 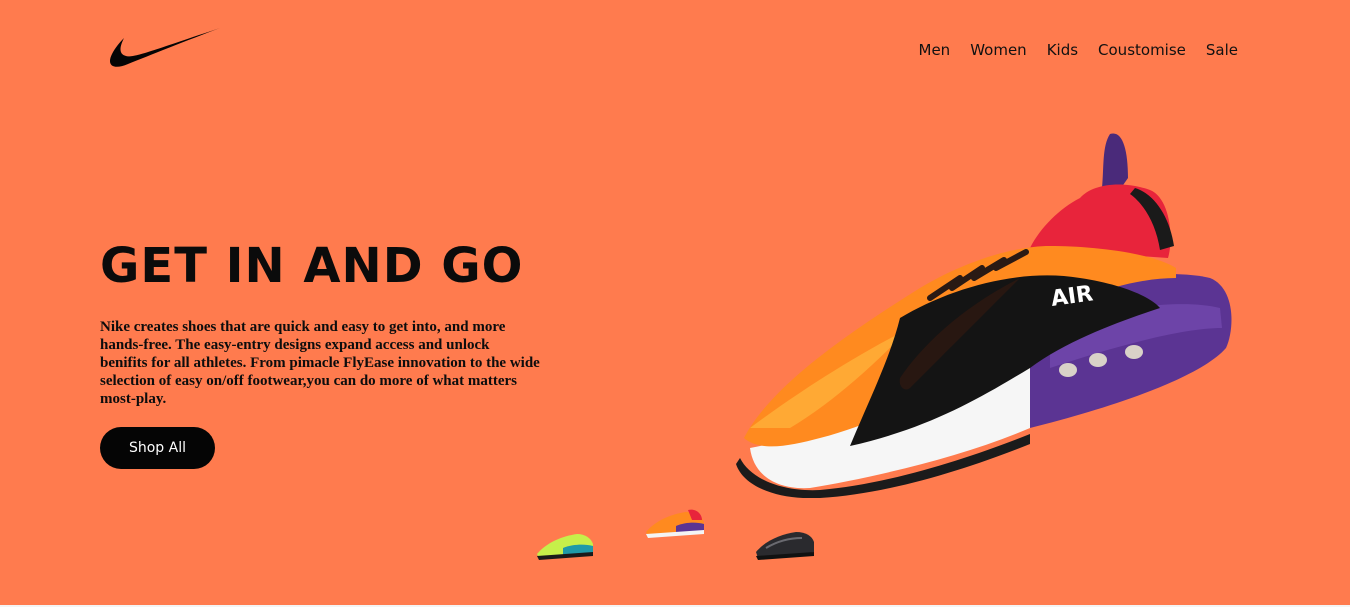 What do you see at coordinates (1222, 50) in the screenshot?
I see `nav-item-sale: Sale` at bounding box center [1222, 50].